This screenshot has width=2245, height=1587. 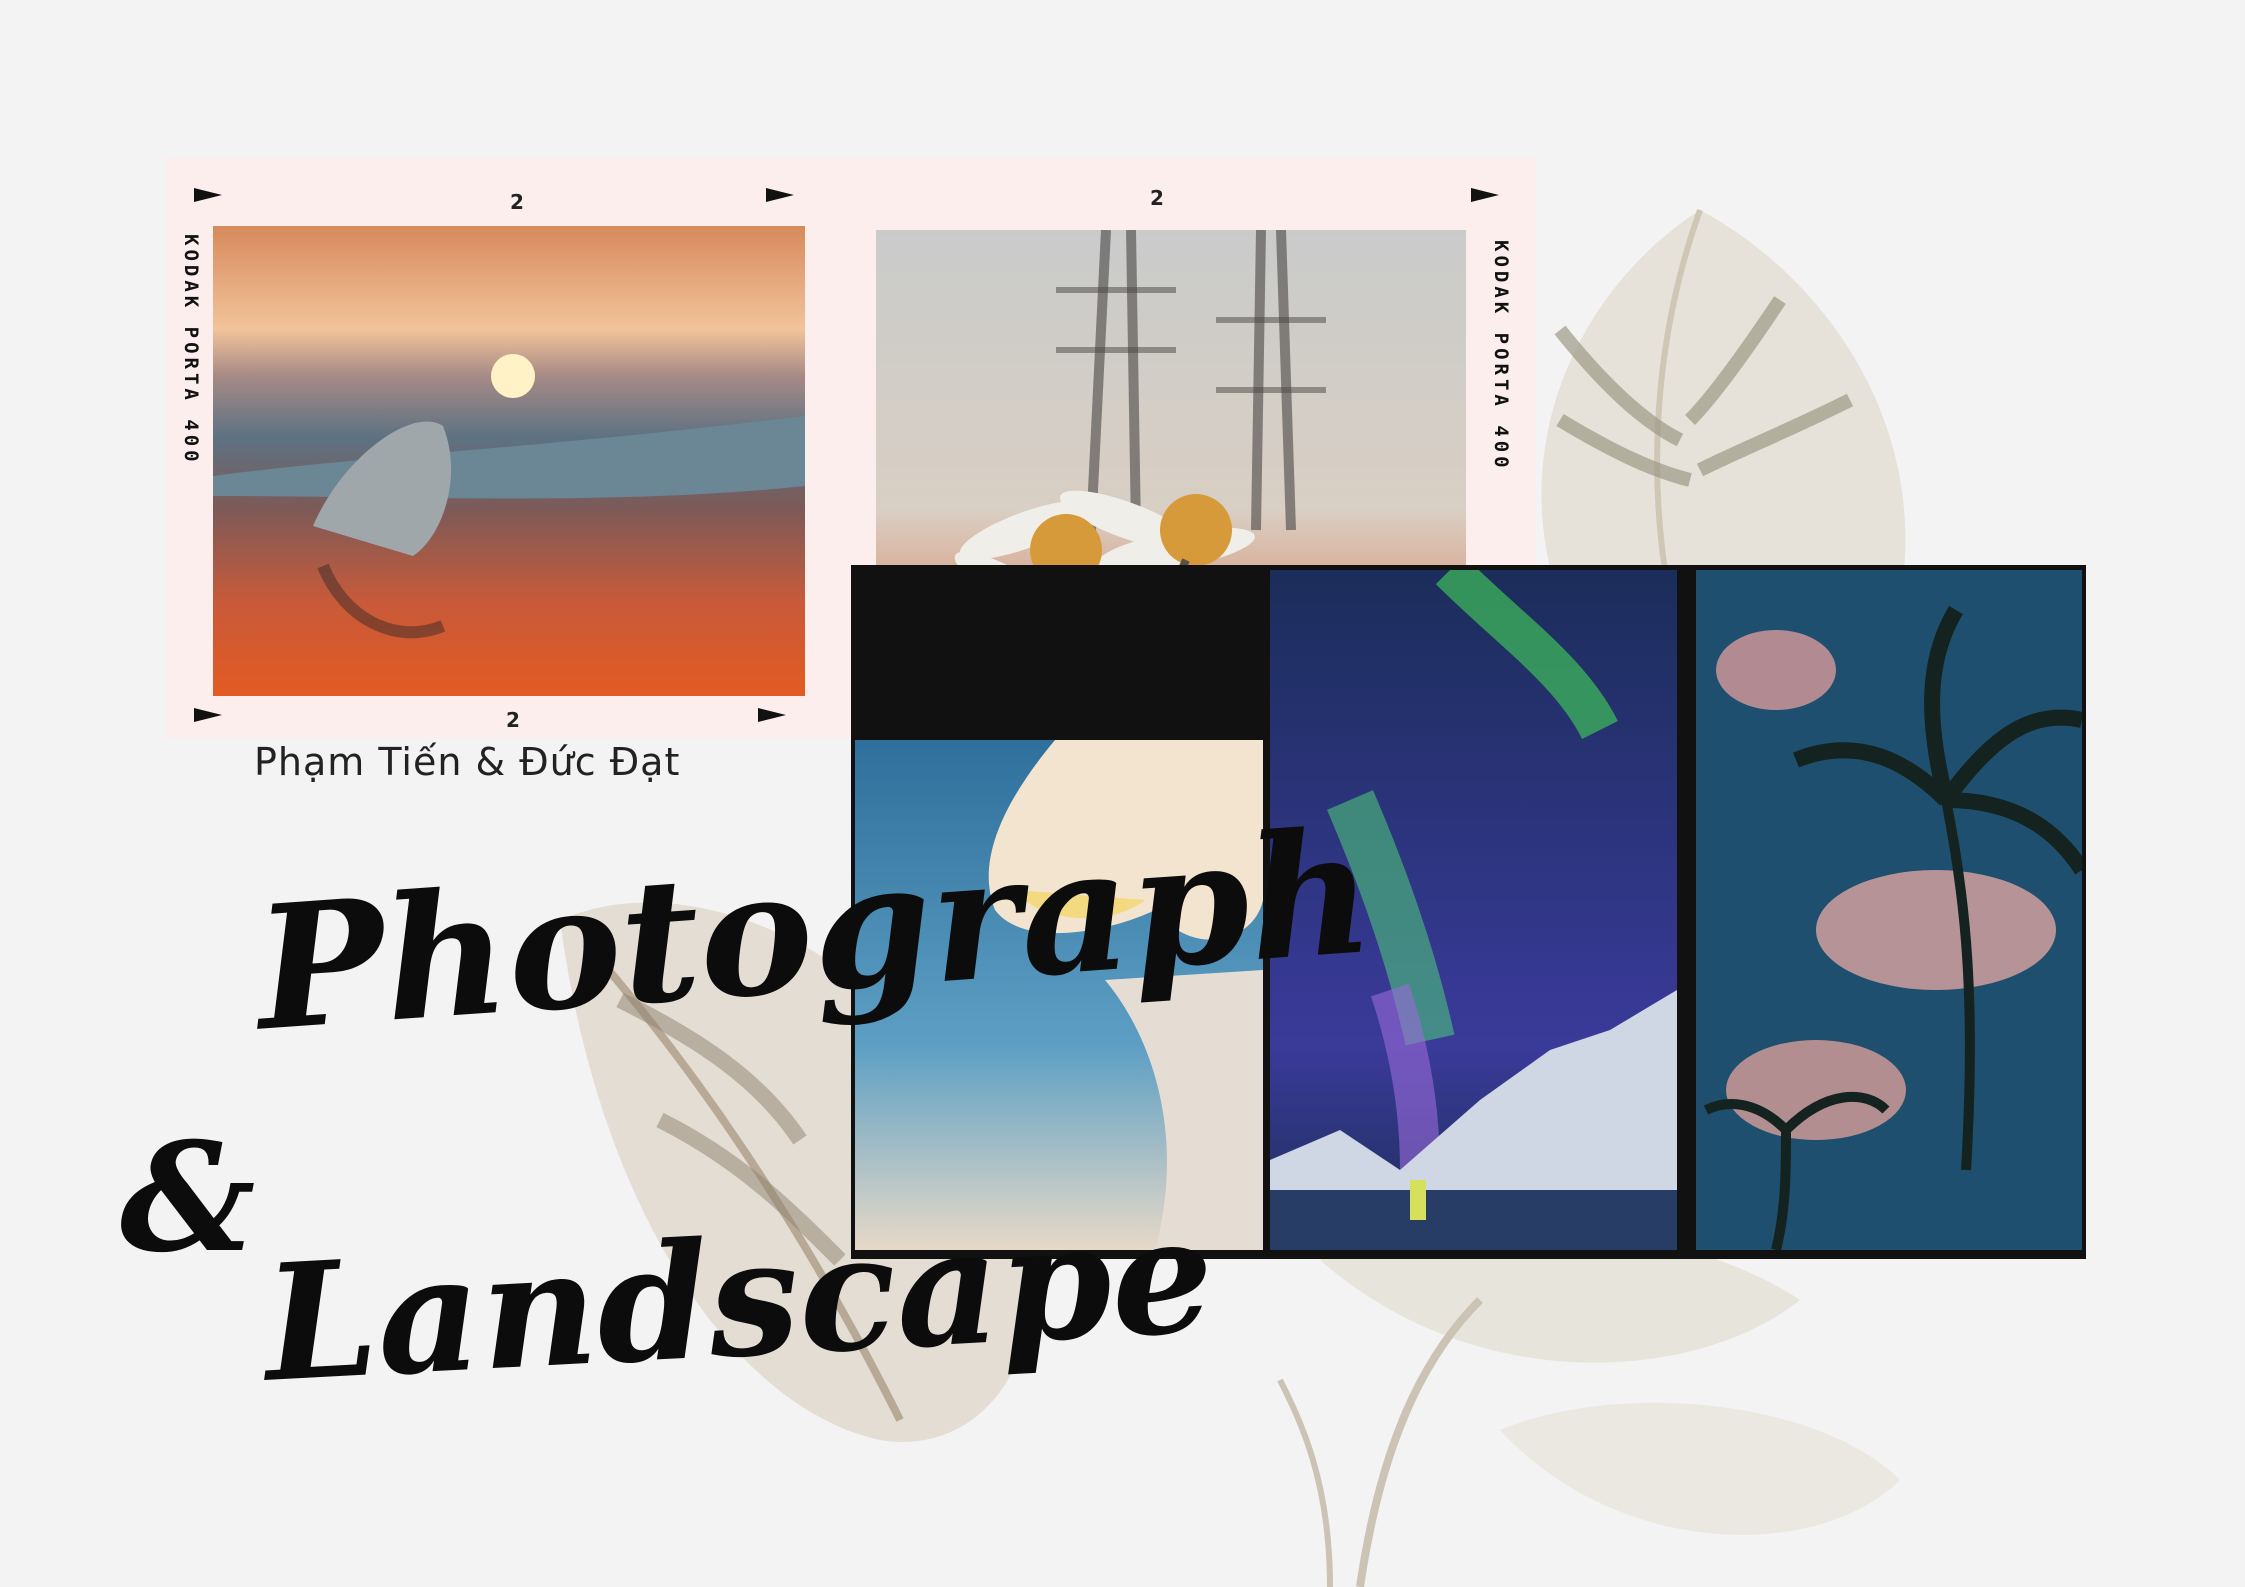 What do you see at coordinates (188, 1198) in the screenshot?
I see `title-ampersand: &` at bounding box center [188, 1198].